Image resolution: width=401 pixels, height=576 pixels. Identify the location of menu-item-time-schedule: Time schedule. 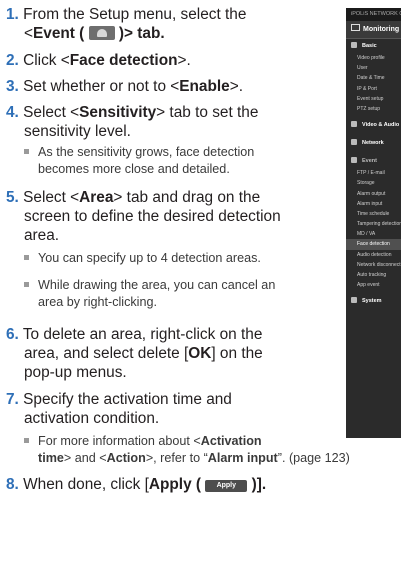
(373, 214).